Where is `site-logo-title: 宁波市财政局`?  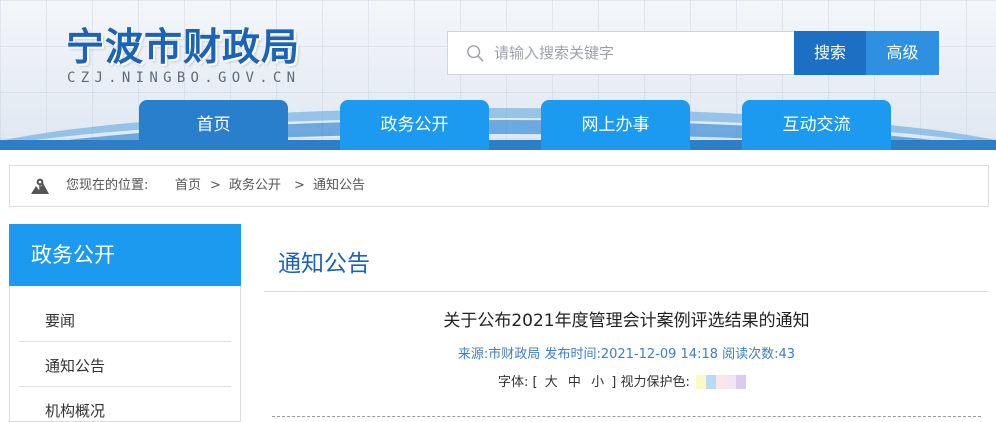 site-logo-title: 宁波市财政局 is located at coordinates (183, 43).